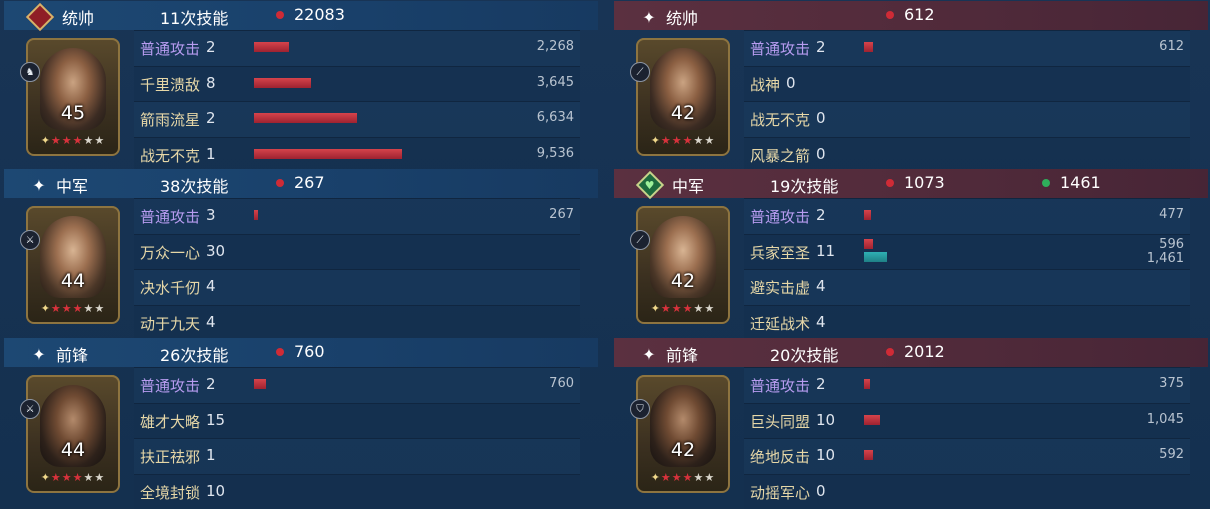 The height and width of the screenshot is (509, 1210). What do you see at coordinates (300, 182) in the screenshot?
I see `damage-total: 267` at bounding box center [300, 182].